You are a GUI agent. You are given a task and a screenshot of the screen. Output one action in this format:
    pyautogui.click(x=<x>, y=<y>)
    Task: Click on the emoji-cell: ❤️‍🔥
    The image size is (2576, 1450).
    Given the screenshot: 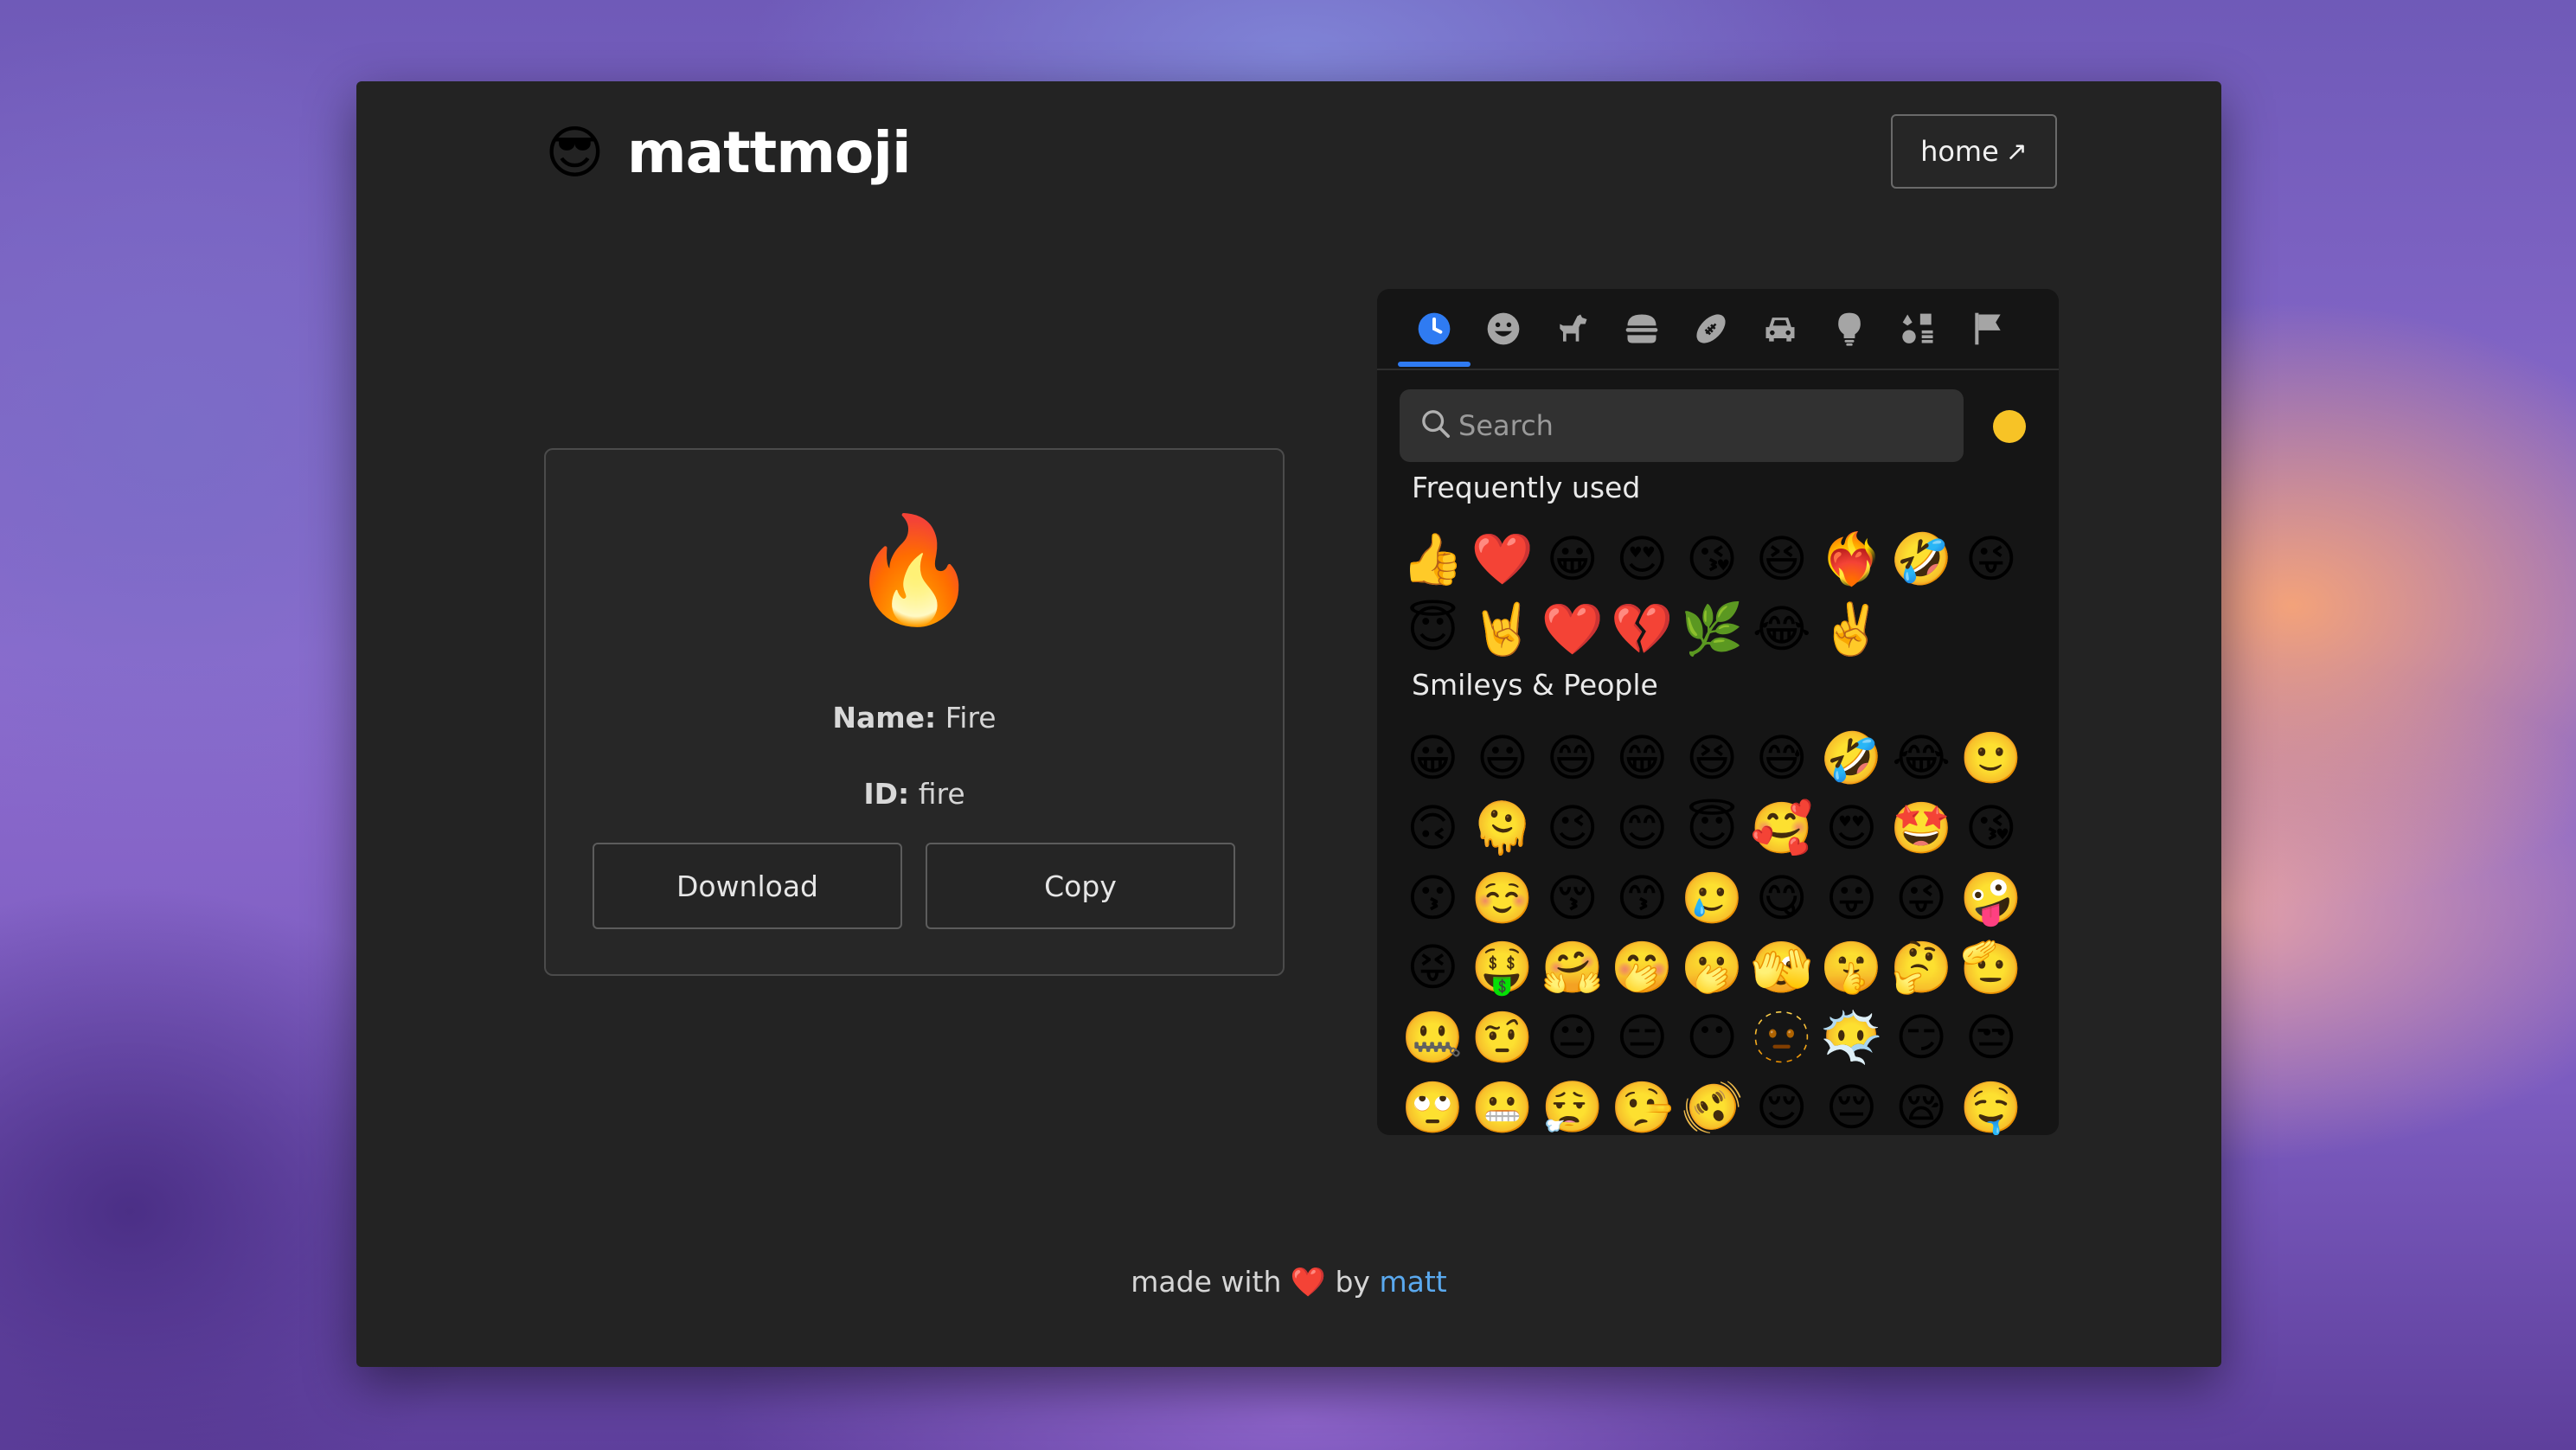 What is the action you would take?
    pyautogui.click(x=1852, y=559)
    